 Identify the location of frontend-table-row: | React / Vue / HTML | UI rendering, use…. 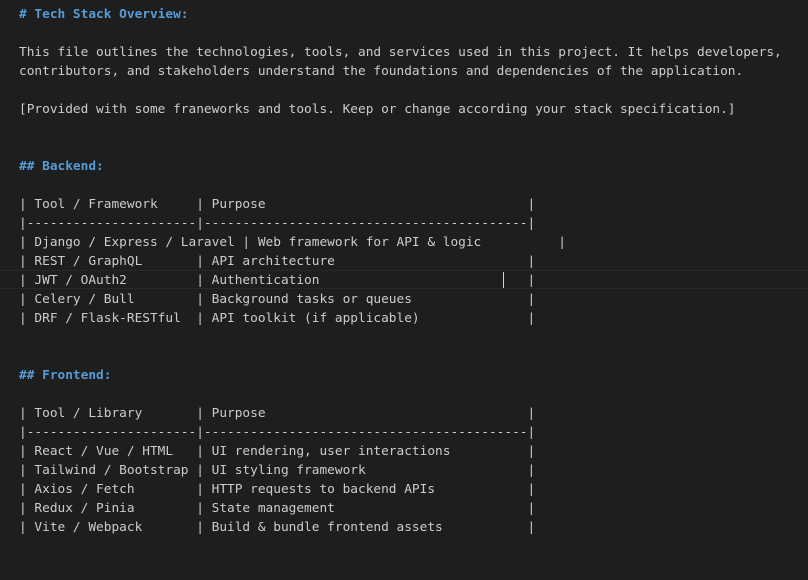
(277, 451).